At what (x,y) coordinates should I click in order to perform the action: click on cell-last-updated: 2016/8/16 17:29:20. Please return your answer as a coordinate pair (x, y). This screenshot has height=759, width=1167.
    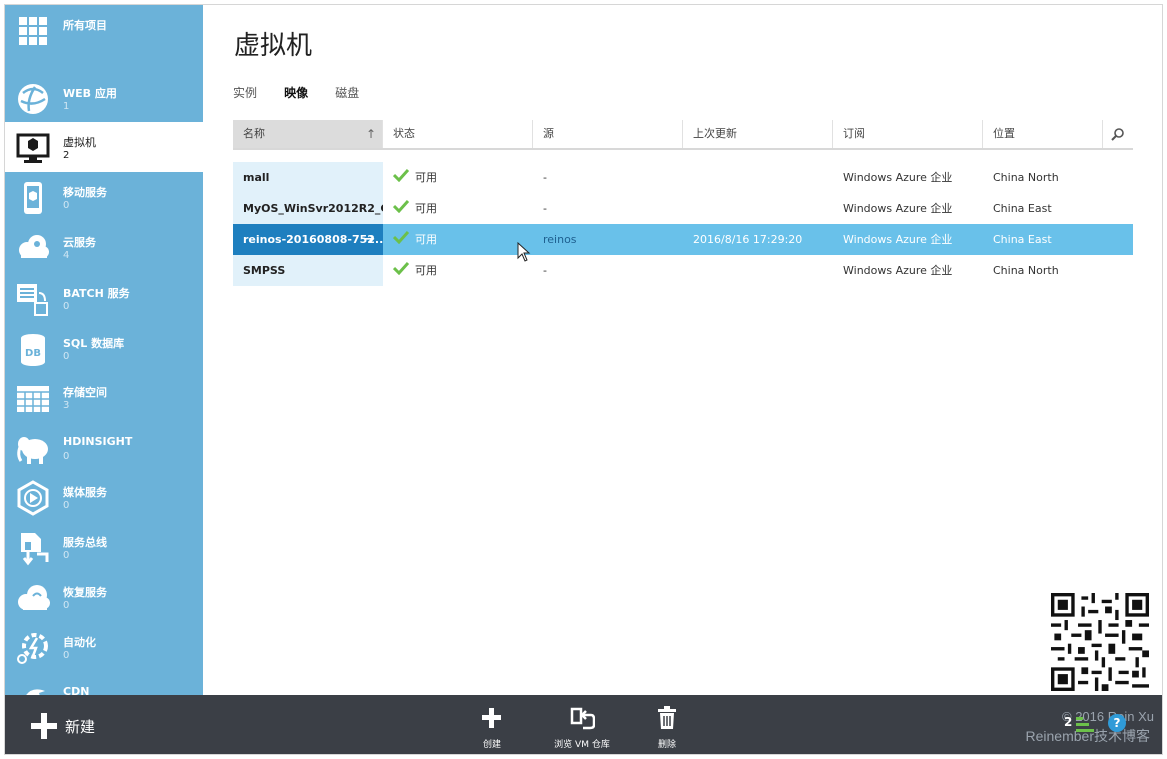
    Looking at the image, I should click on (748, 239).